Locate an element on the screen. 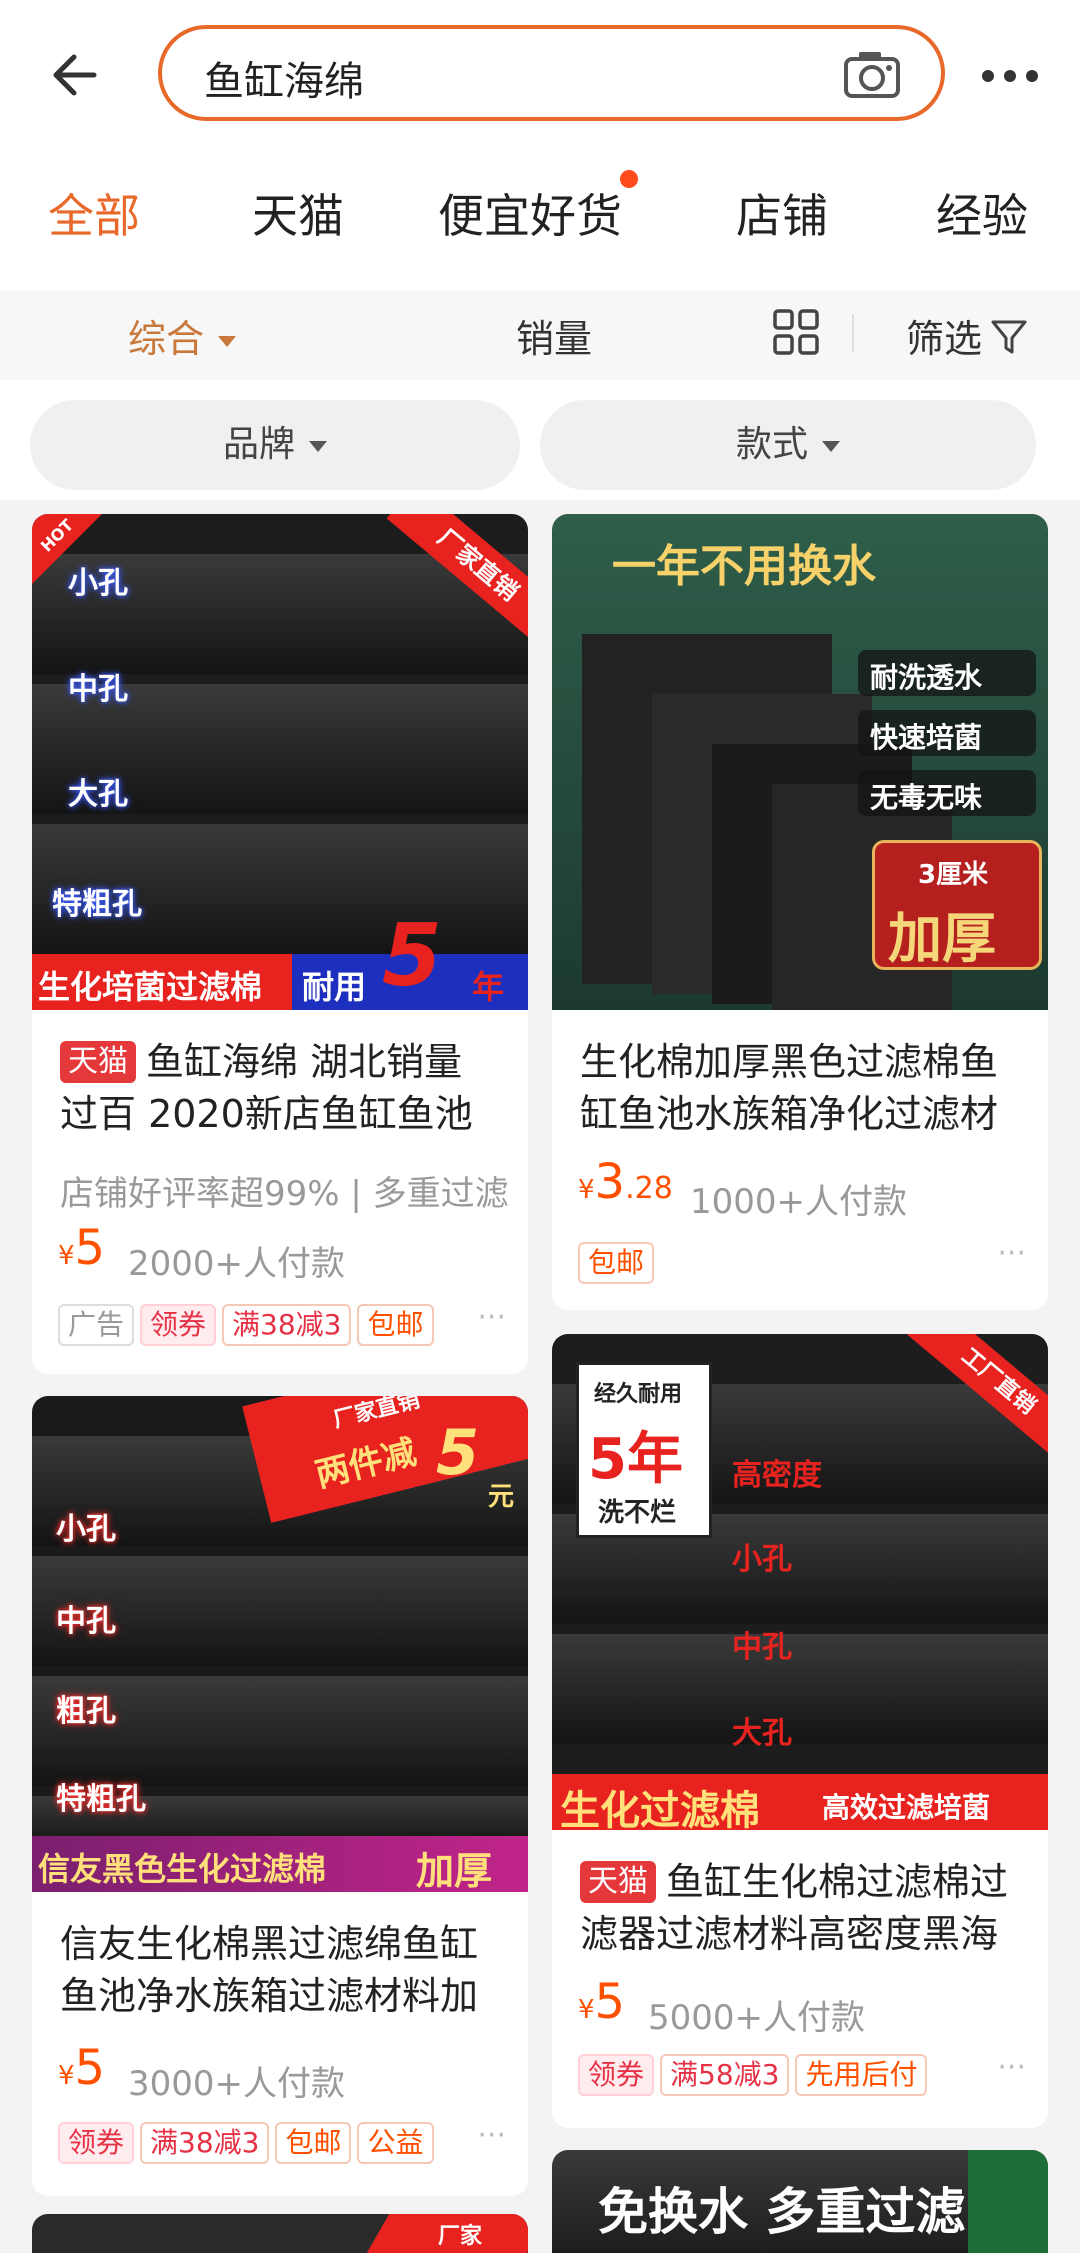 This screenshot has width=1080, height=2253. divider is located at coordinates (853, 333).